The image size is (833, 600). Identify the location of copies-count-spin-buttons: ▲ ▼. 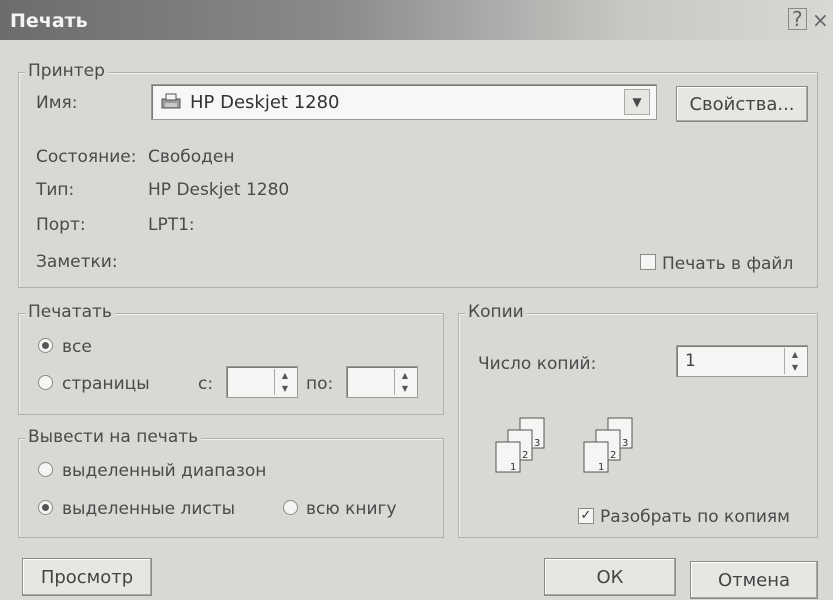
(794, 361).